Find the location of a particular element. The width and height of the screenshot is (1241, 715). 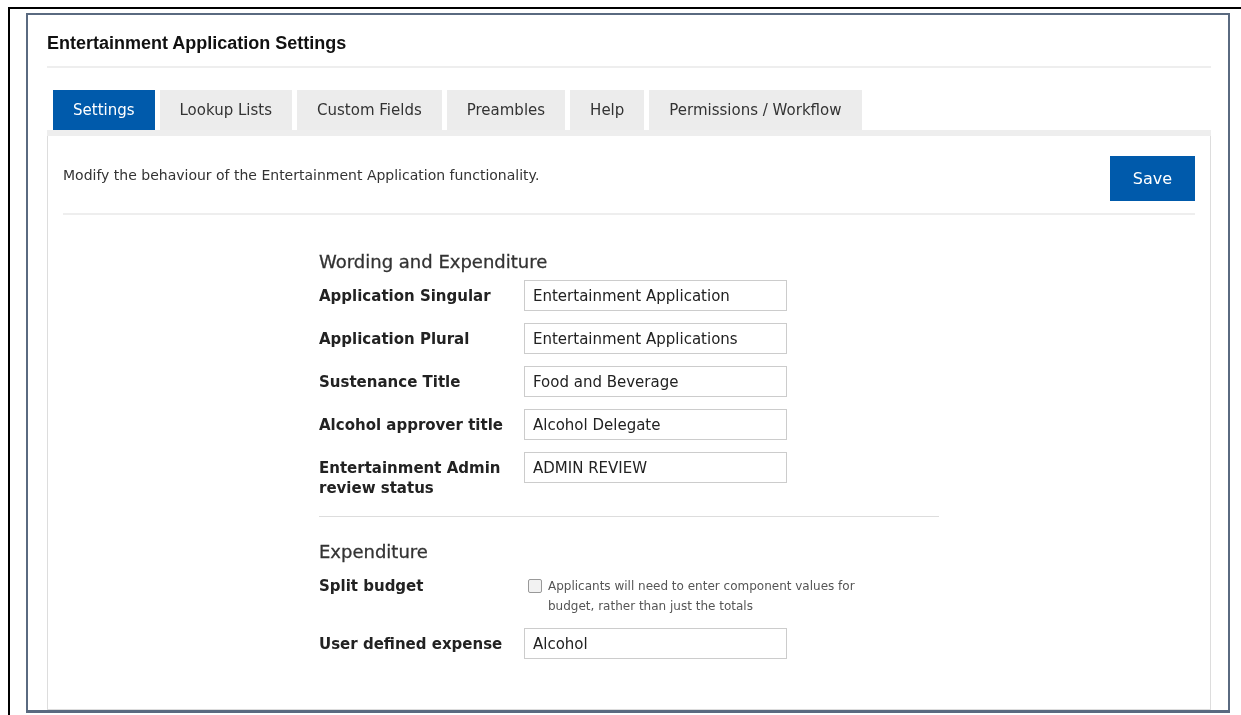

field-label: Sustenance Title is located at coordinates (390, 382).